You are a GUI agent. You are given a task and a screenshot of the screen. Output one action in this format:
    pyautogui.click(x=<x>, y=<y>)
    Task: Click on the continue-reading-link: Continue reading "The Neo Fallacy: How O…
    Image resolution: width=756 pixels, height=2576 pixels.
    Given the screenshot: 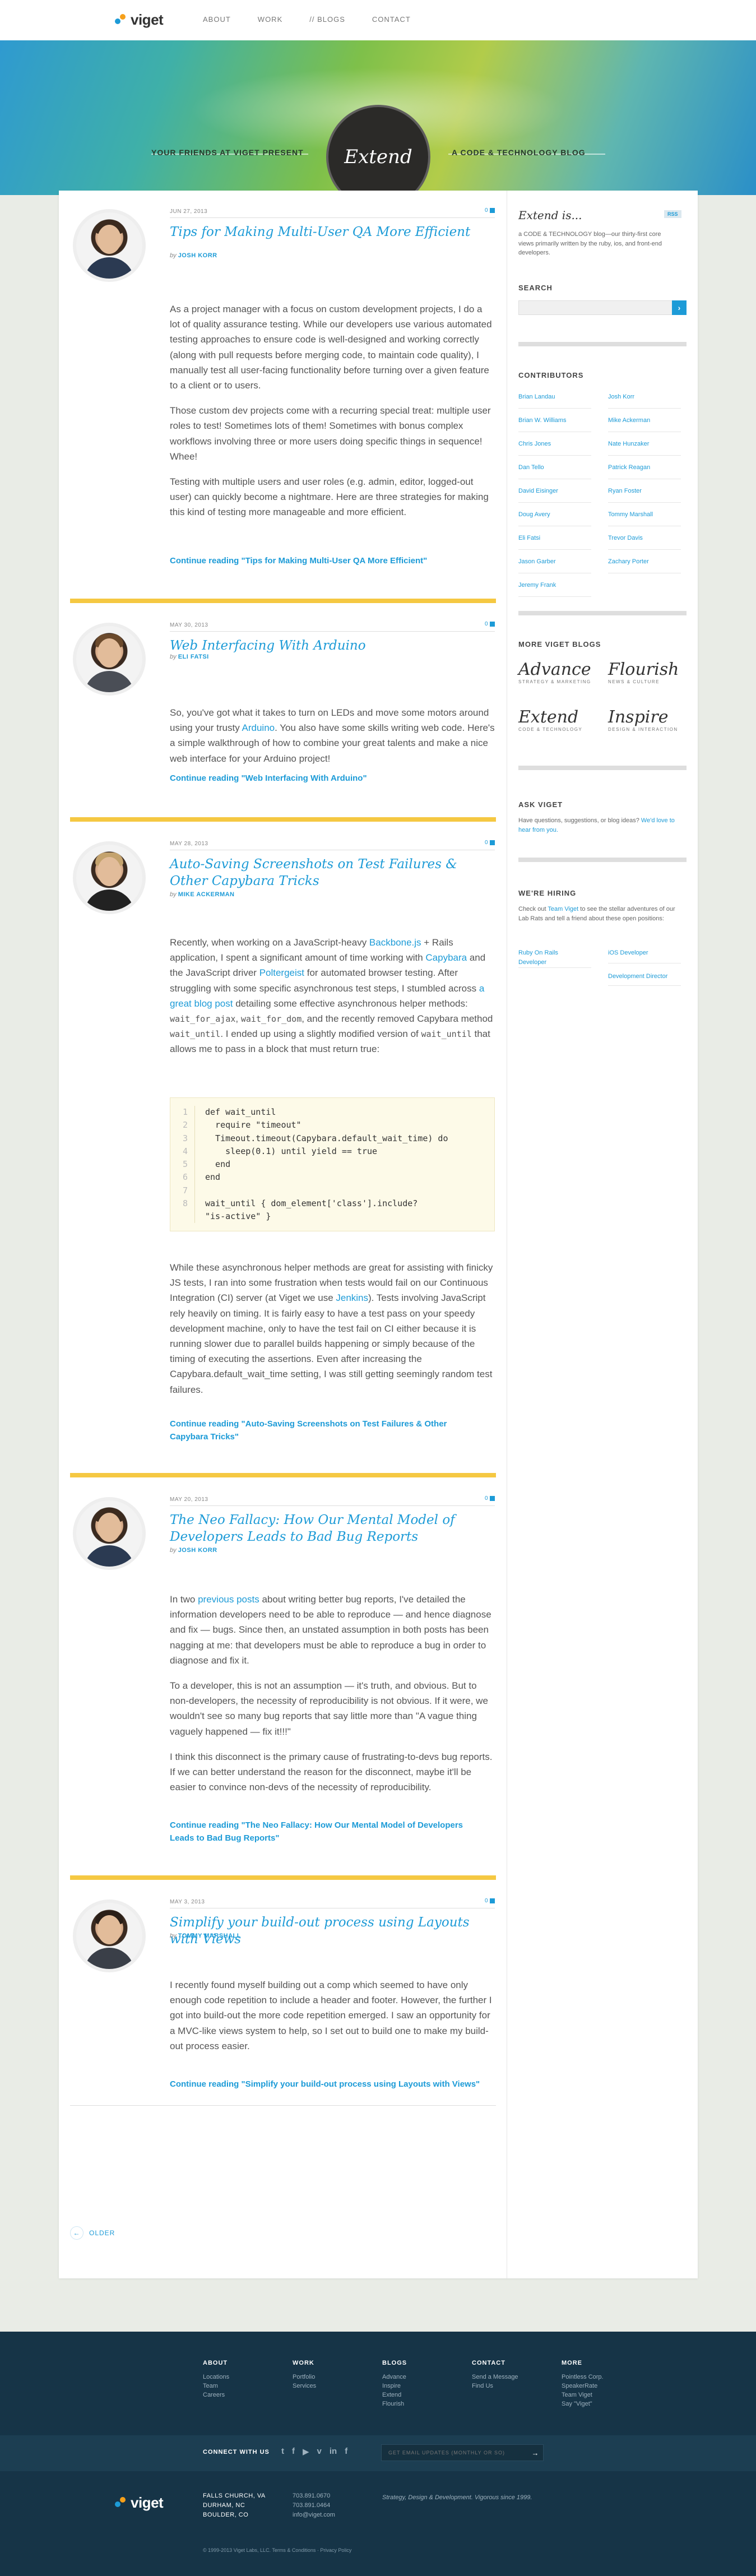 What is the action you would take?
    pyautogui.click(x=327, y=1832)
    